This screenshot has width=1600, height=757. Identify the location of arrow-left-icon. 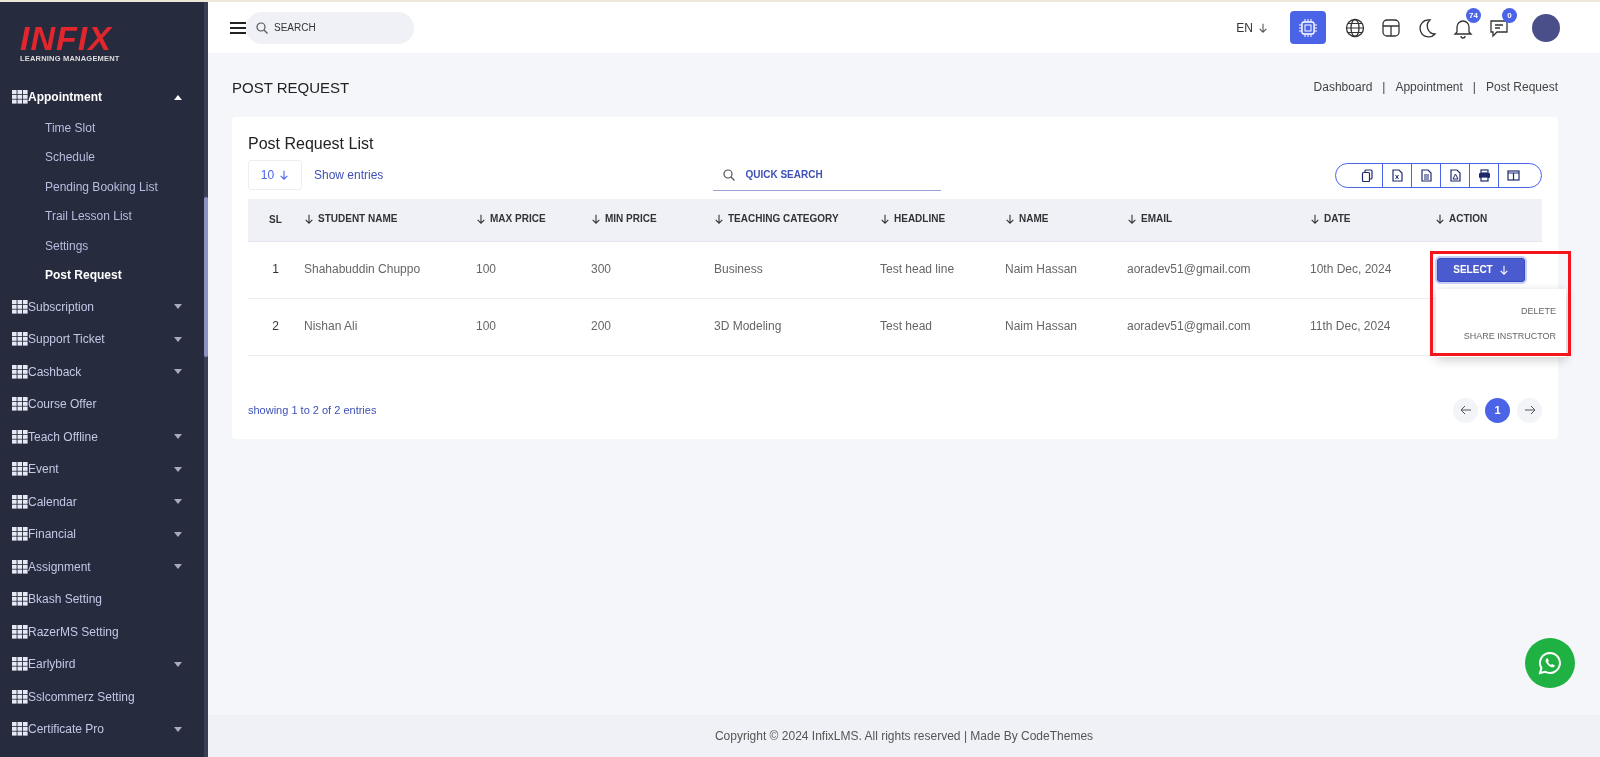
(1465, 410).